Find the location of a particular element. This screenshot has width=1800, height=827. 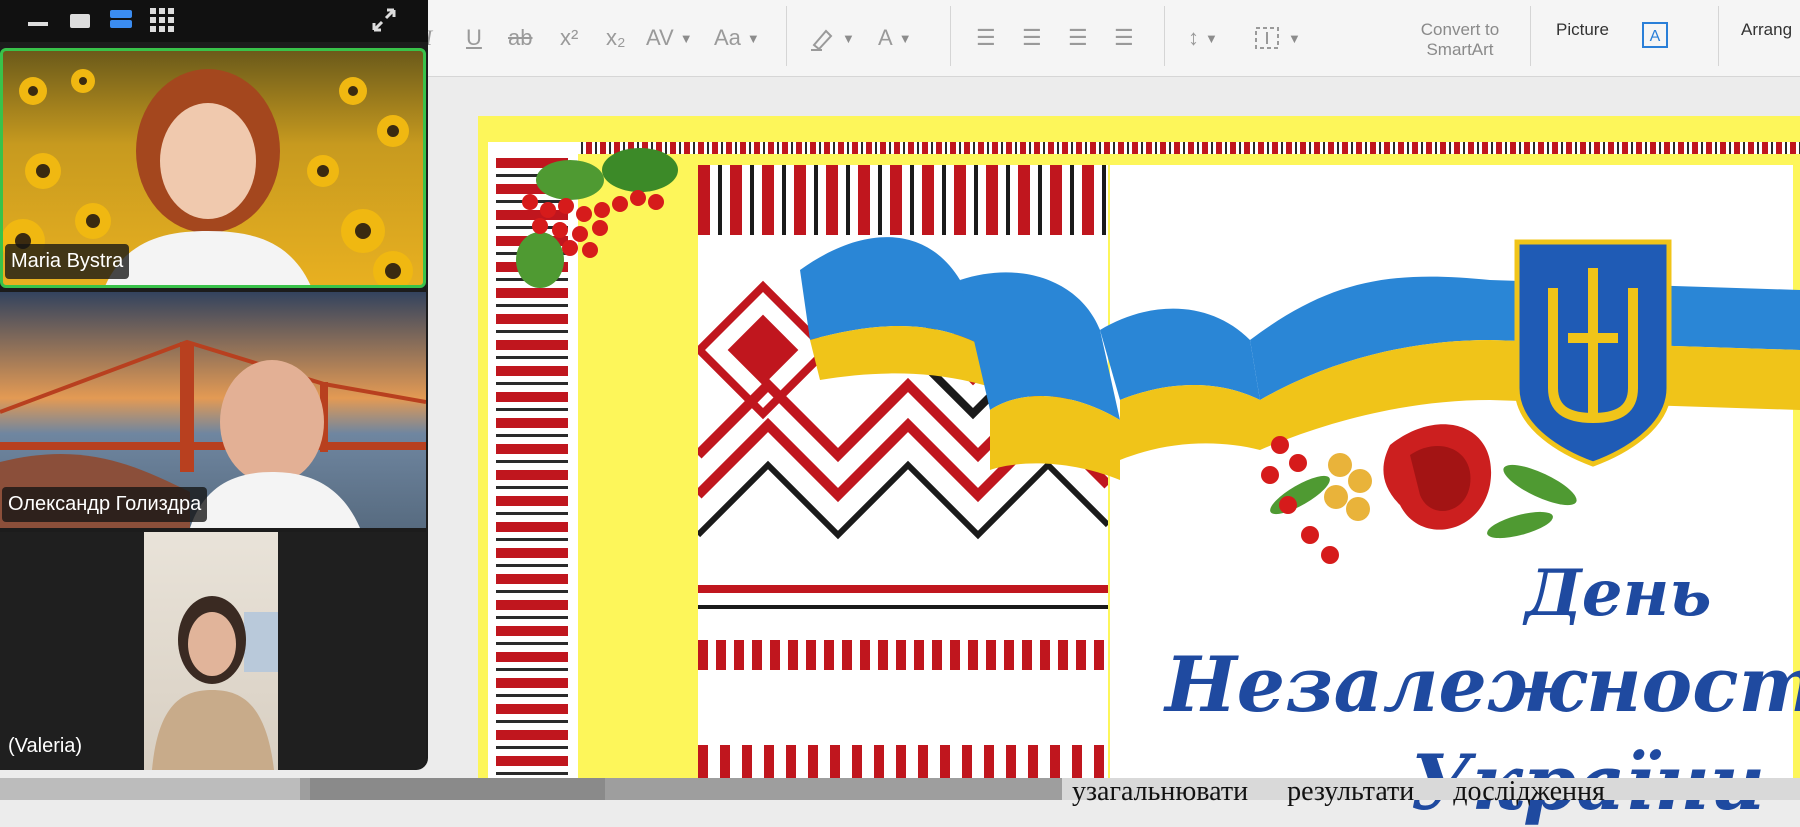

character-spacing-button: AV ▼ is located at coordinates (669, 38).